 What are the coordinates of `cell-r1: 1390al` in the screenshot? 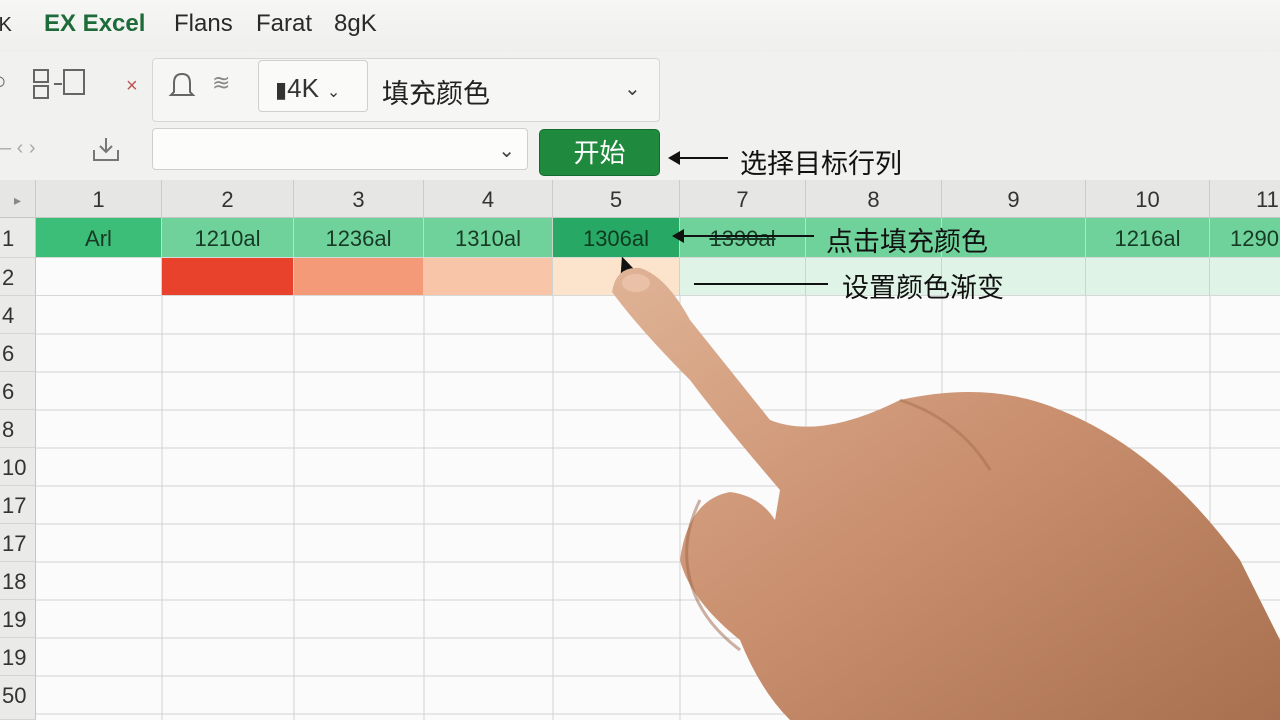 It's located at (743, 238).